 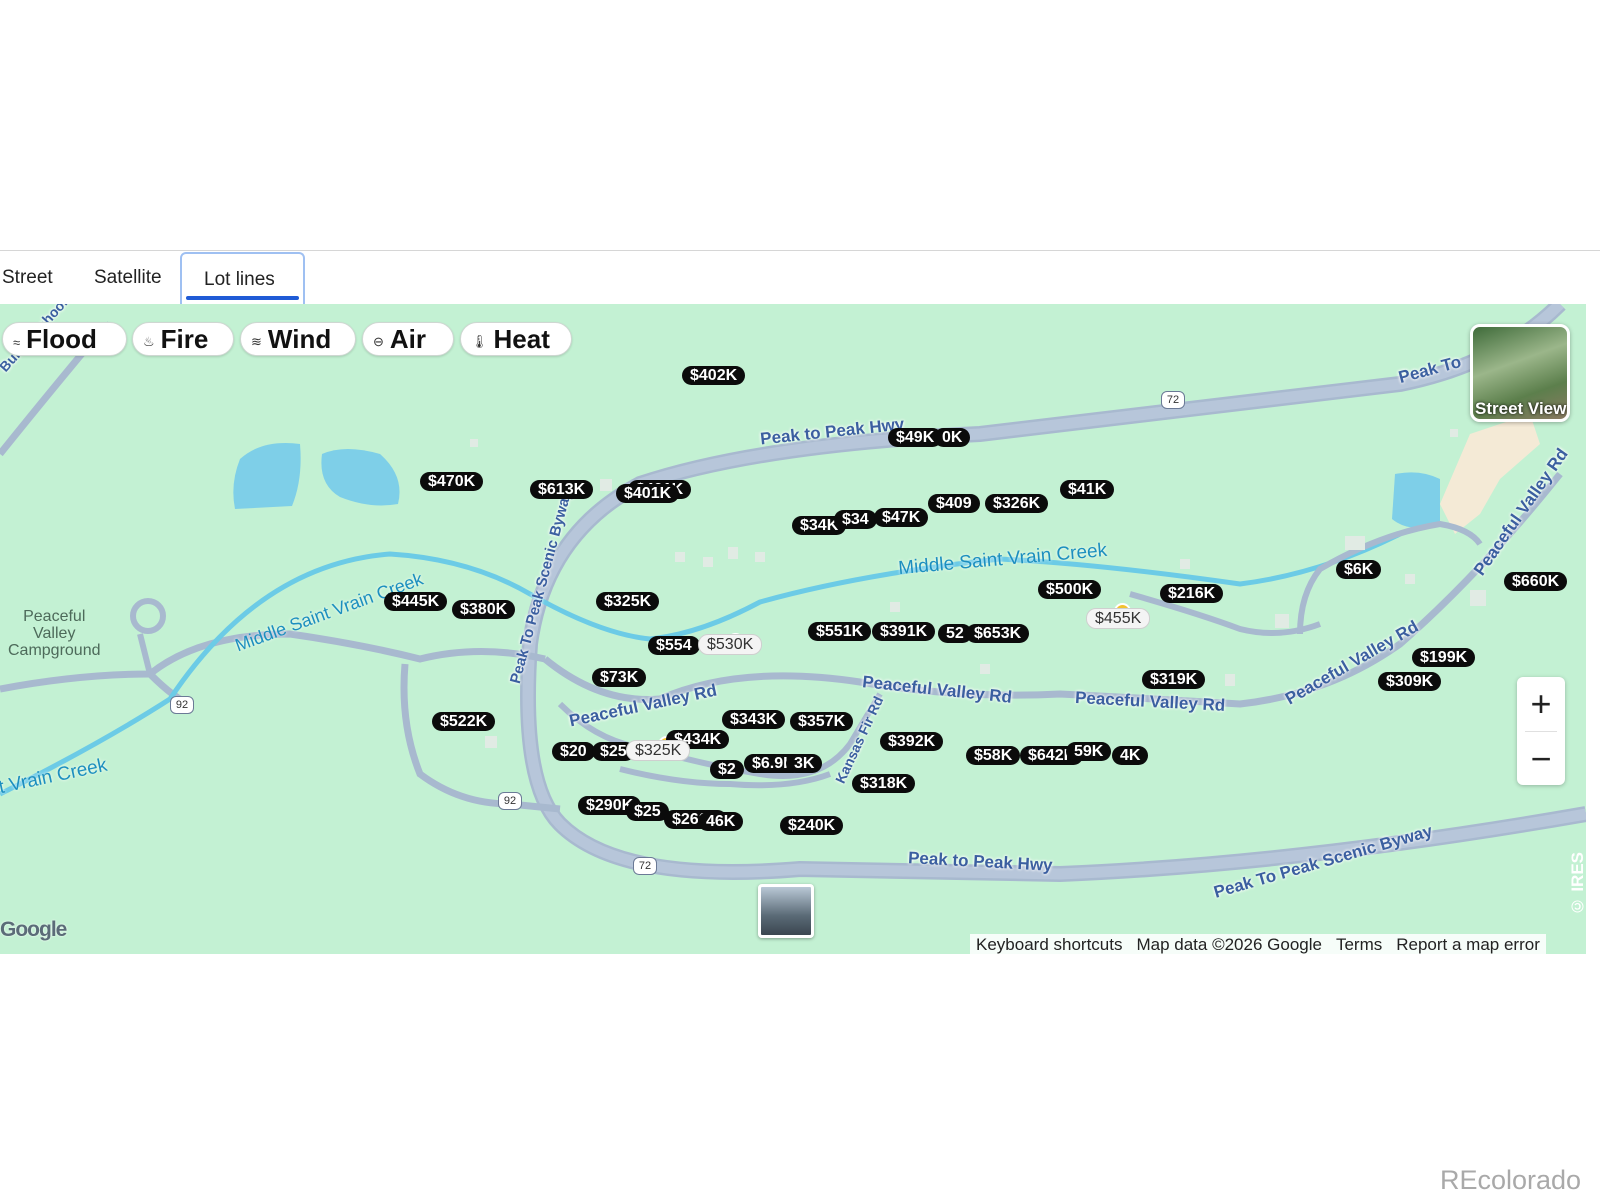 What do you see at coordinates (1577, 884) in the screenshot?
I see `ires-watermark: © IRES` at bounding box center [1577, 884].